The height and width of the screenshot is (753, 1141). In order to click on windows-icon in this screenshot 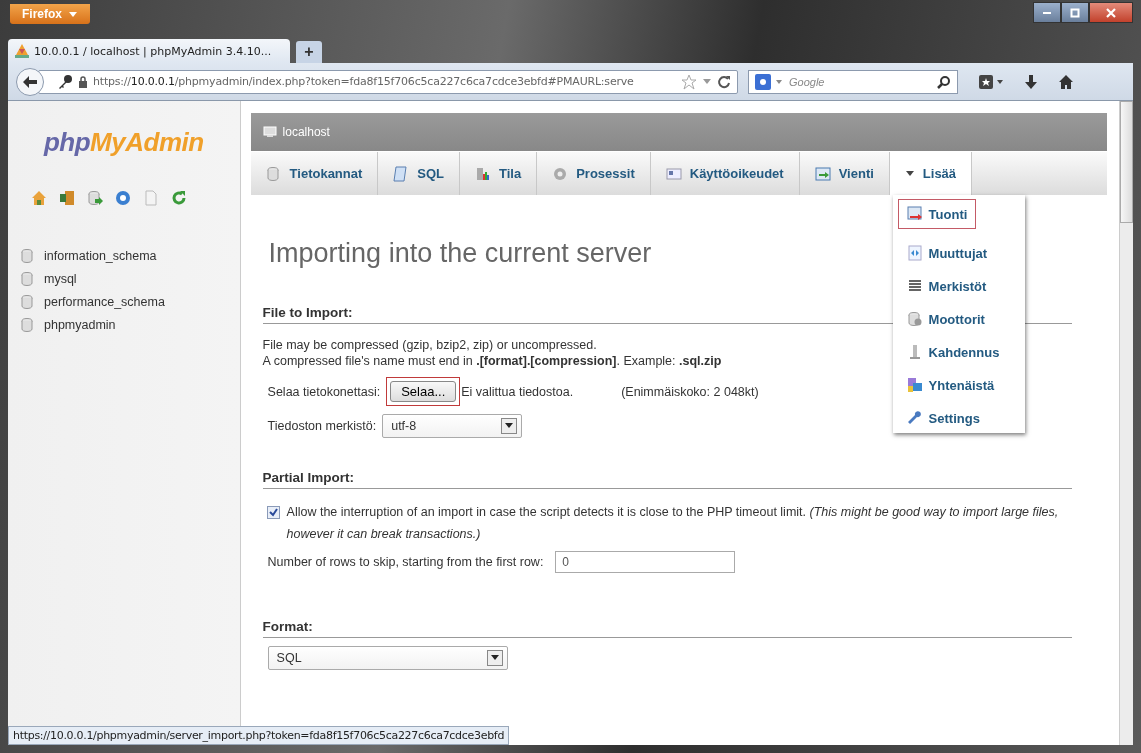, I will do `click(914, 385)`.